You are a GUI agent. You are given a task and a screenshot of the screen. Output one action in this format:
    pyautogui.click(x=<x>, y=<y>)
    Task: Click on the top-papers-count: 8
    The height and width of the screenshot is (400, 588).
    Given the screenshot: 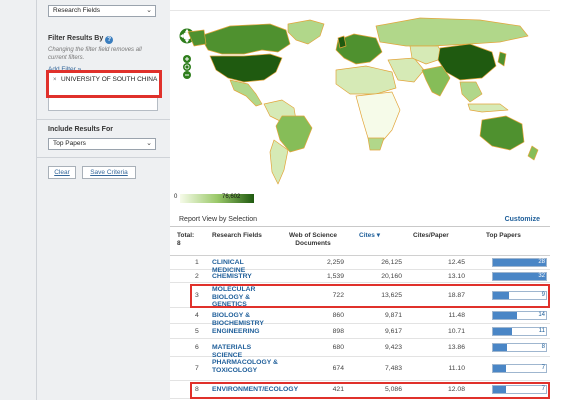 What is the action you would take?
    pyautogui.click(x=543, y=347)
    